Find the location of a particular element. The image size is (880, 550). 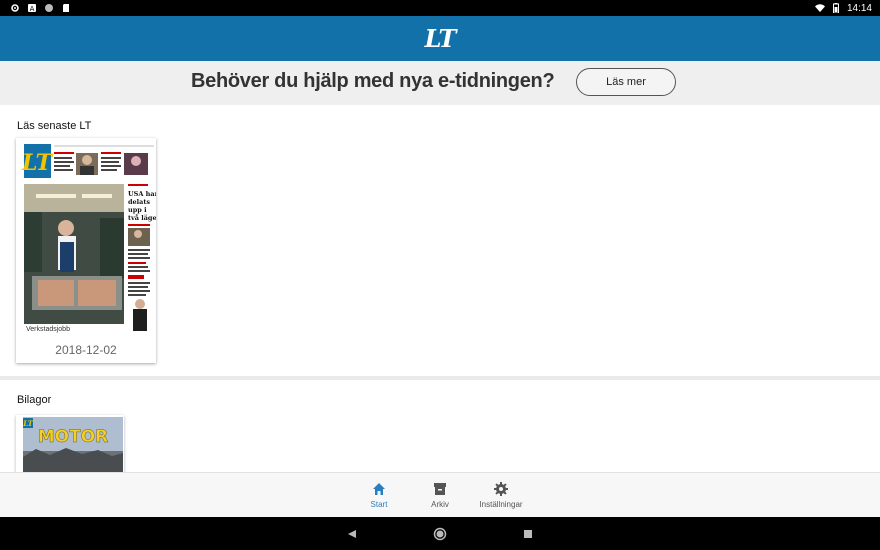

system-navigation-bar is located at coordinates (440, 533).